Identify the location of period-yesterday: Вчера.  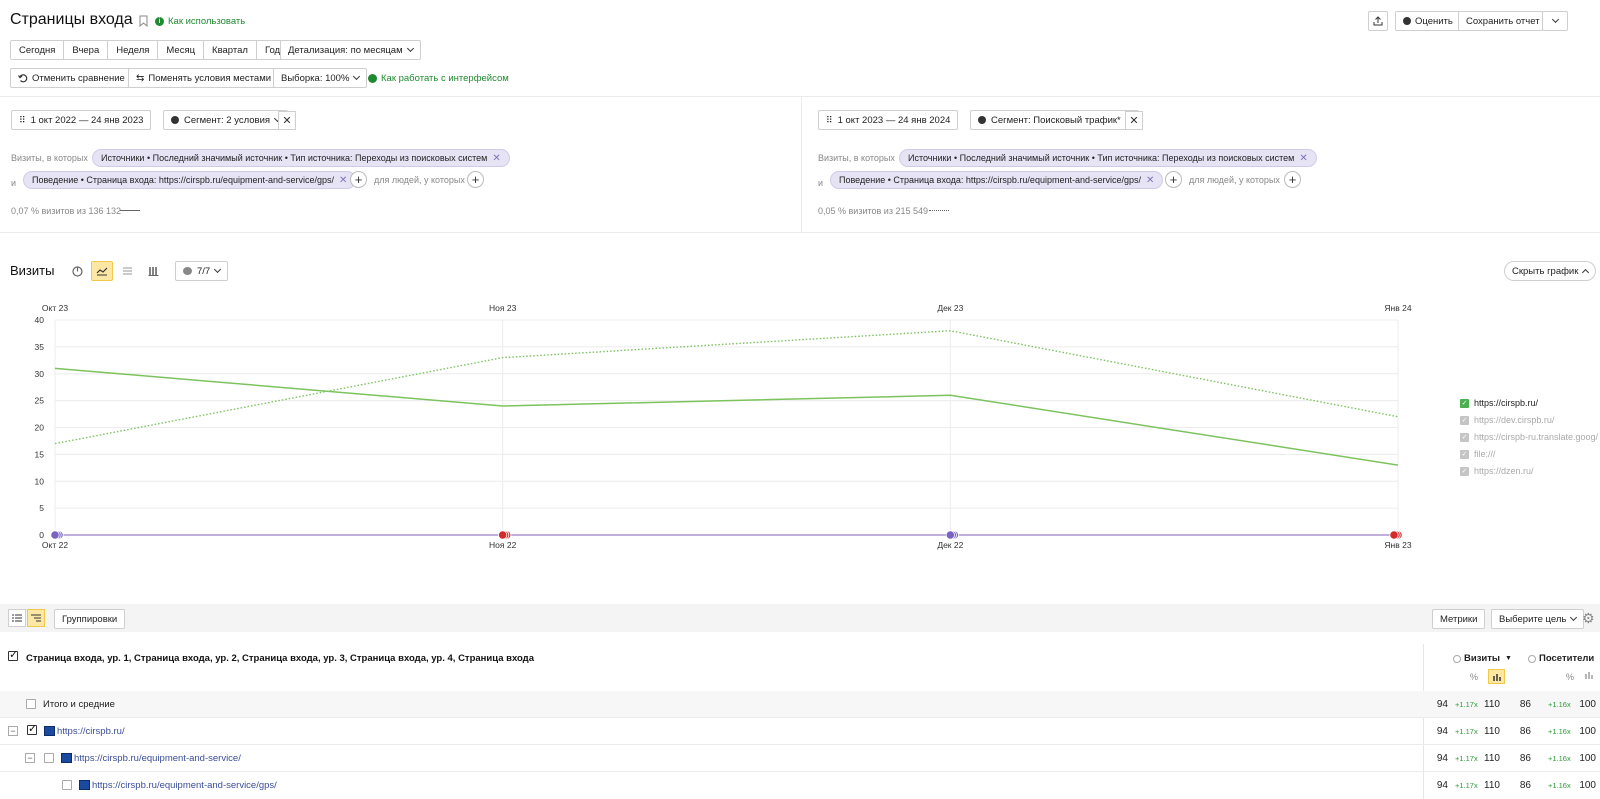
(86, 50).